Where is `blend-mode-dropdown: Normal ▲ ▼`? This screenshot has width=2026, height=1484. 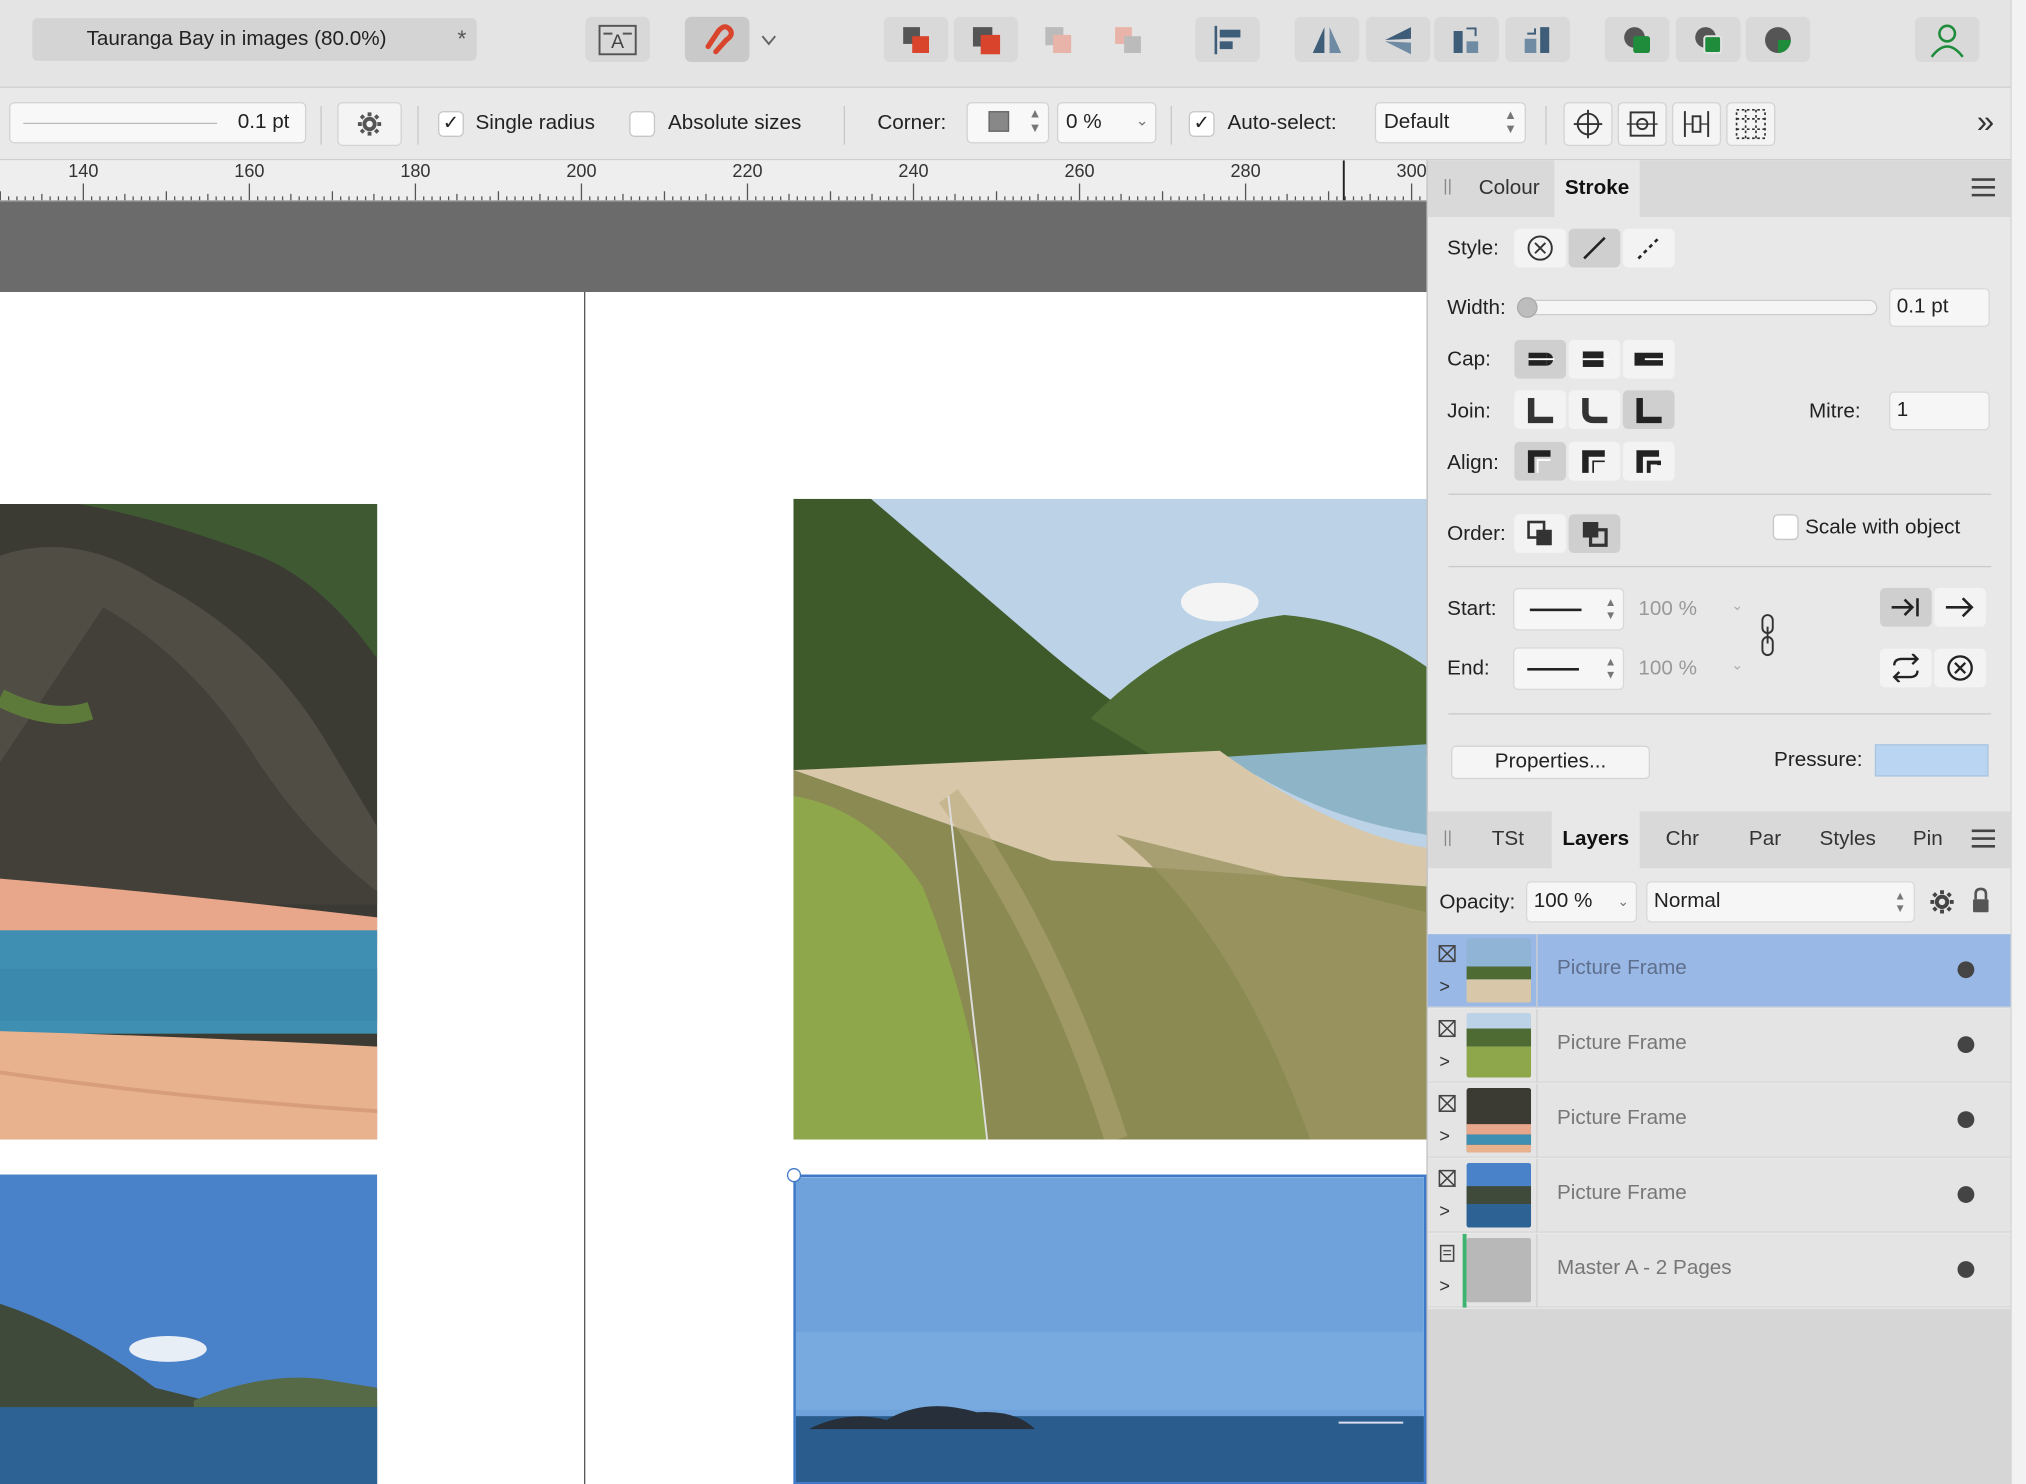
blend-mode-dropdown: Normal ▲ ▼ is located at coordinates (1780, 902).